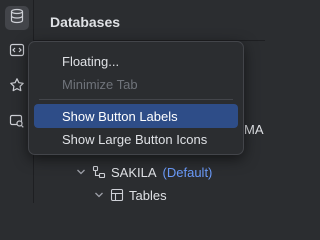  What do you see at coordinates (120, 116) in the screenshot?
I see `menu-item-label: Show Button Labels` at bounding box center [120, 116].